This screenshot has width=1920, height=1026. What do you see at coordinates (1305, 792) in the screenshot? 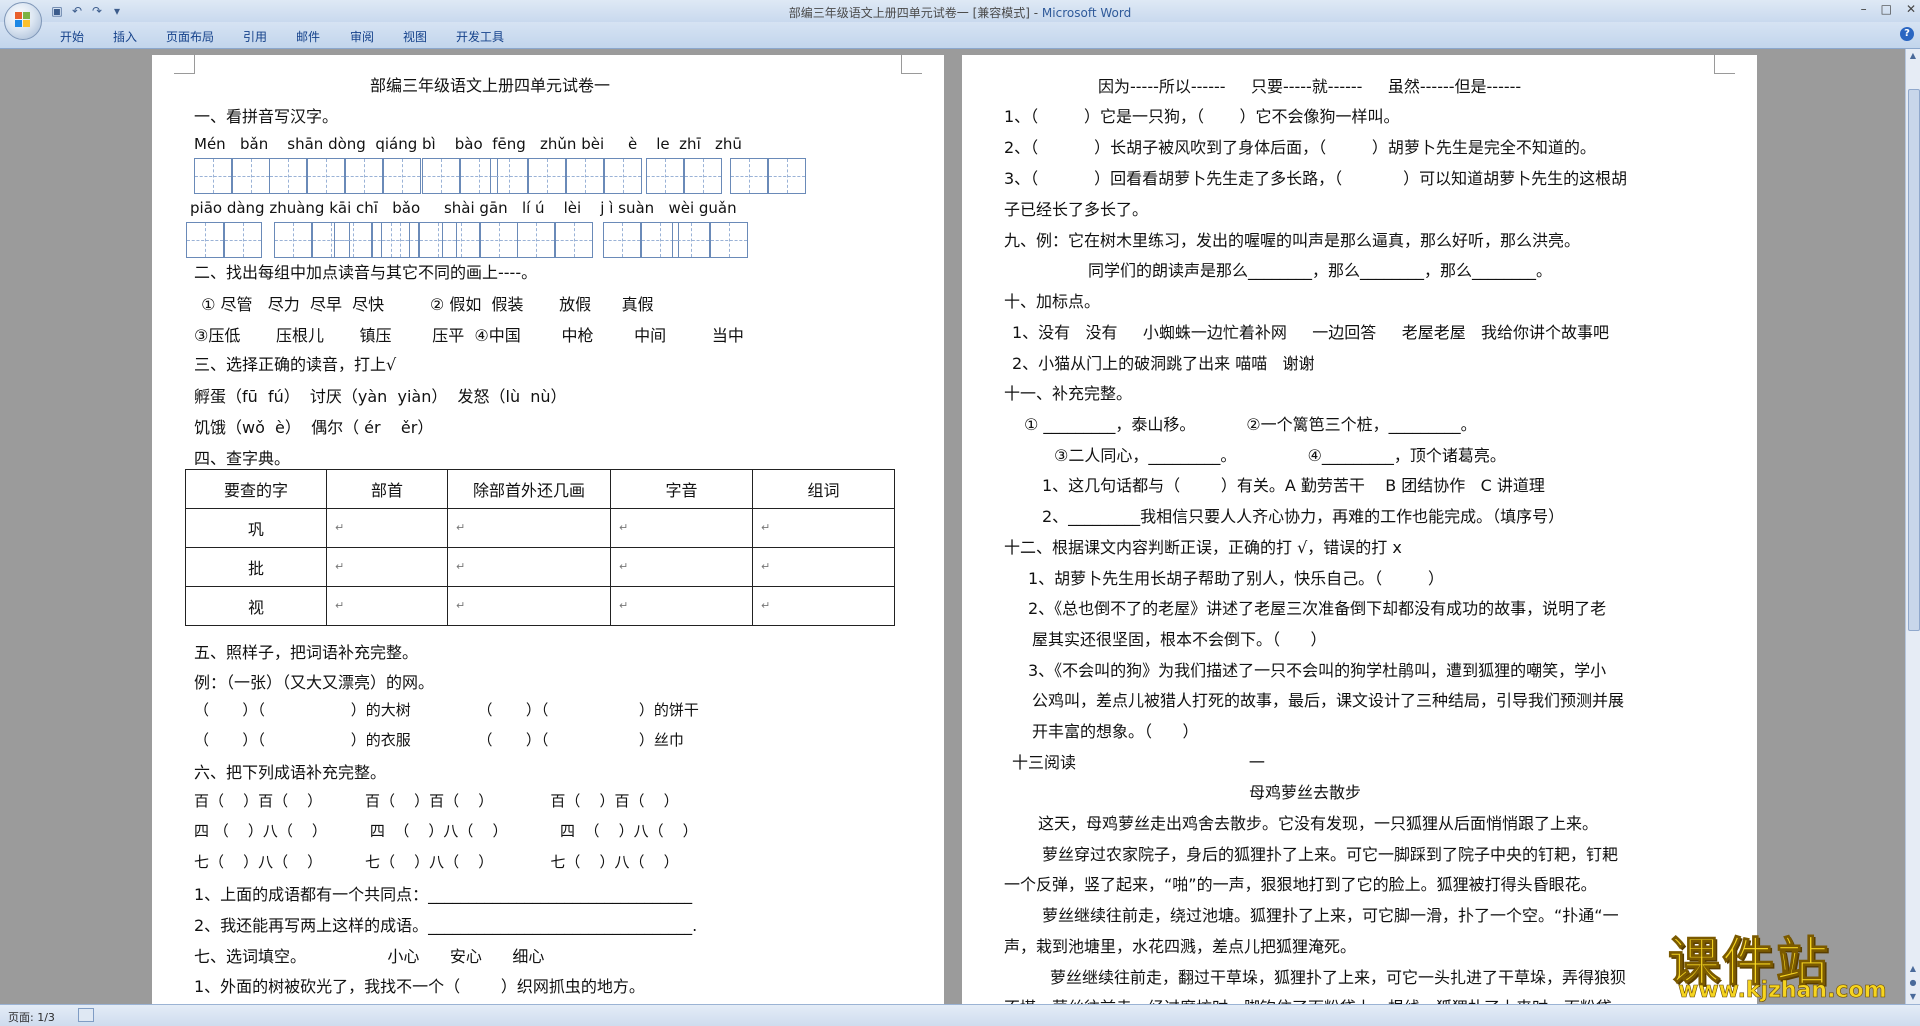
I see `reading-title: 母鸡萝丝去散步` at bounding box center [1305, 792].